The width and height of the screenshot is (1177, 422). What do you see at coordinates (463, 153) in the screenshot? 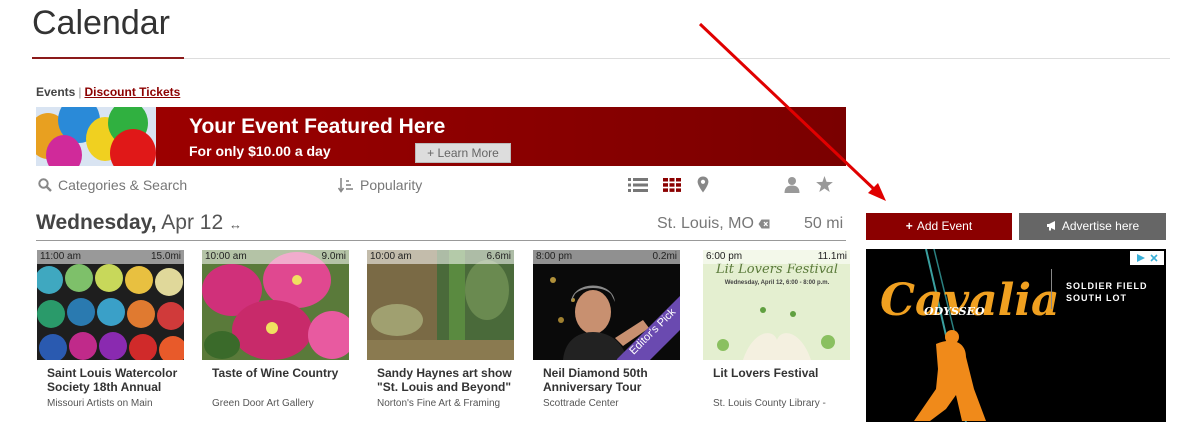
I see `learn-more-button: + Learn More` at bounding box center [463, 153].